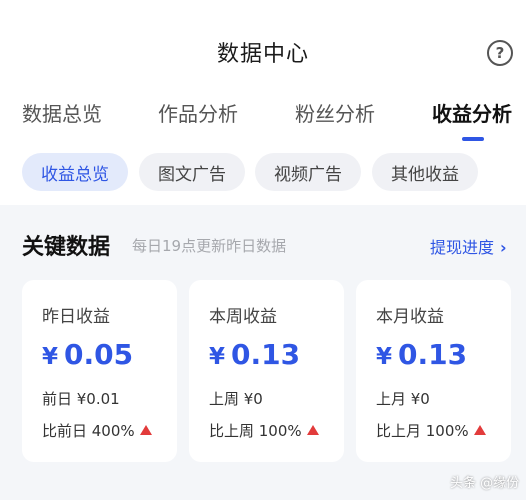 The height and width of the screenshot is (500, 526). I want to click on card-label: 本周收益, so click(243, 317).